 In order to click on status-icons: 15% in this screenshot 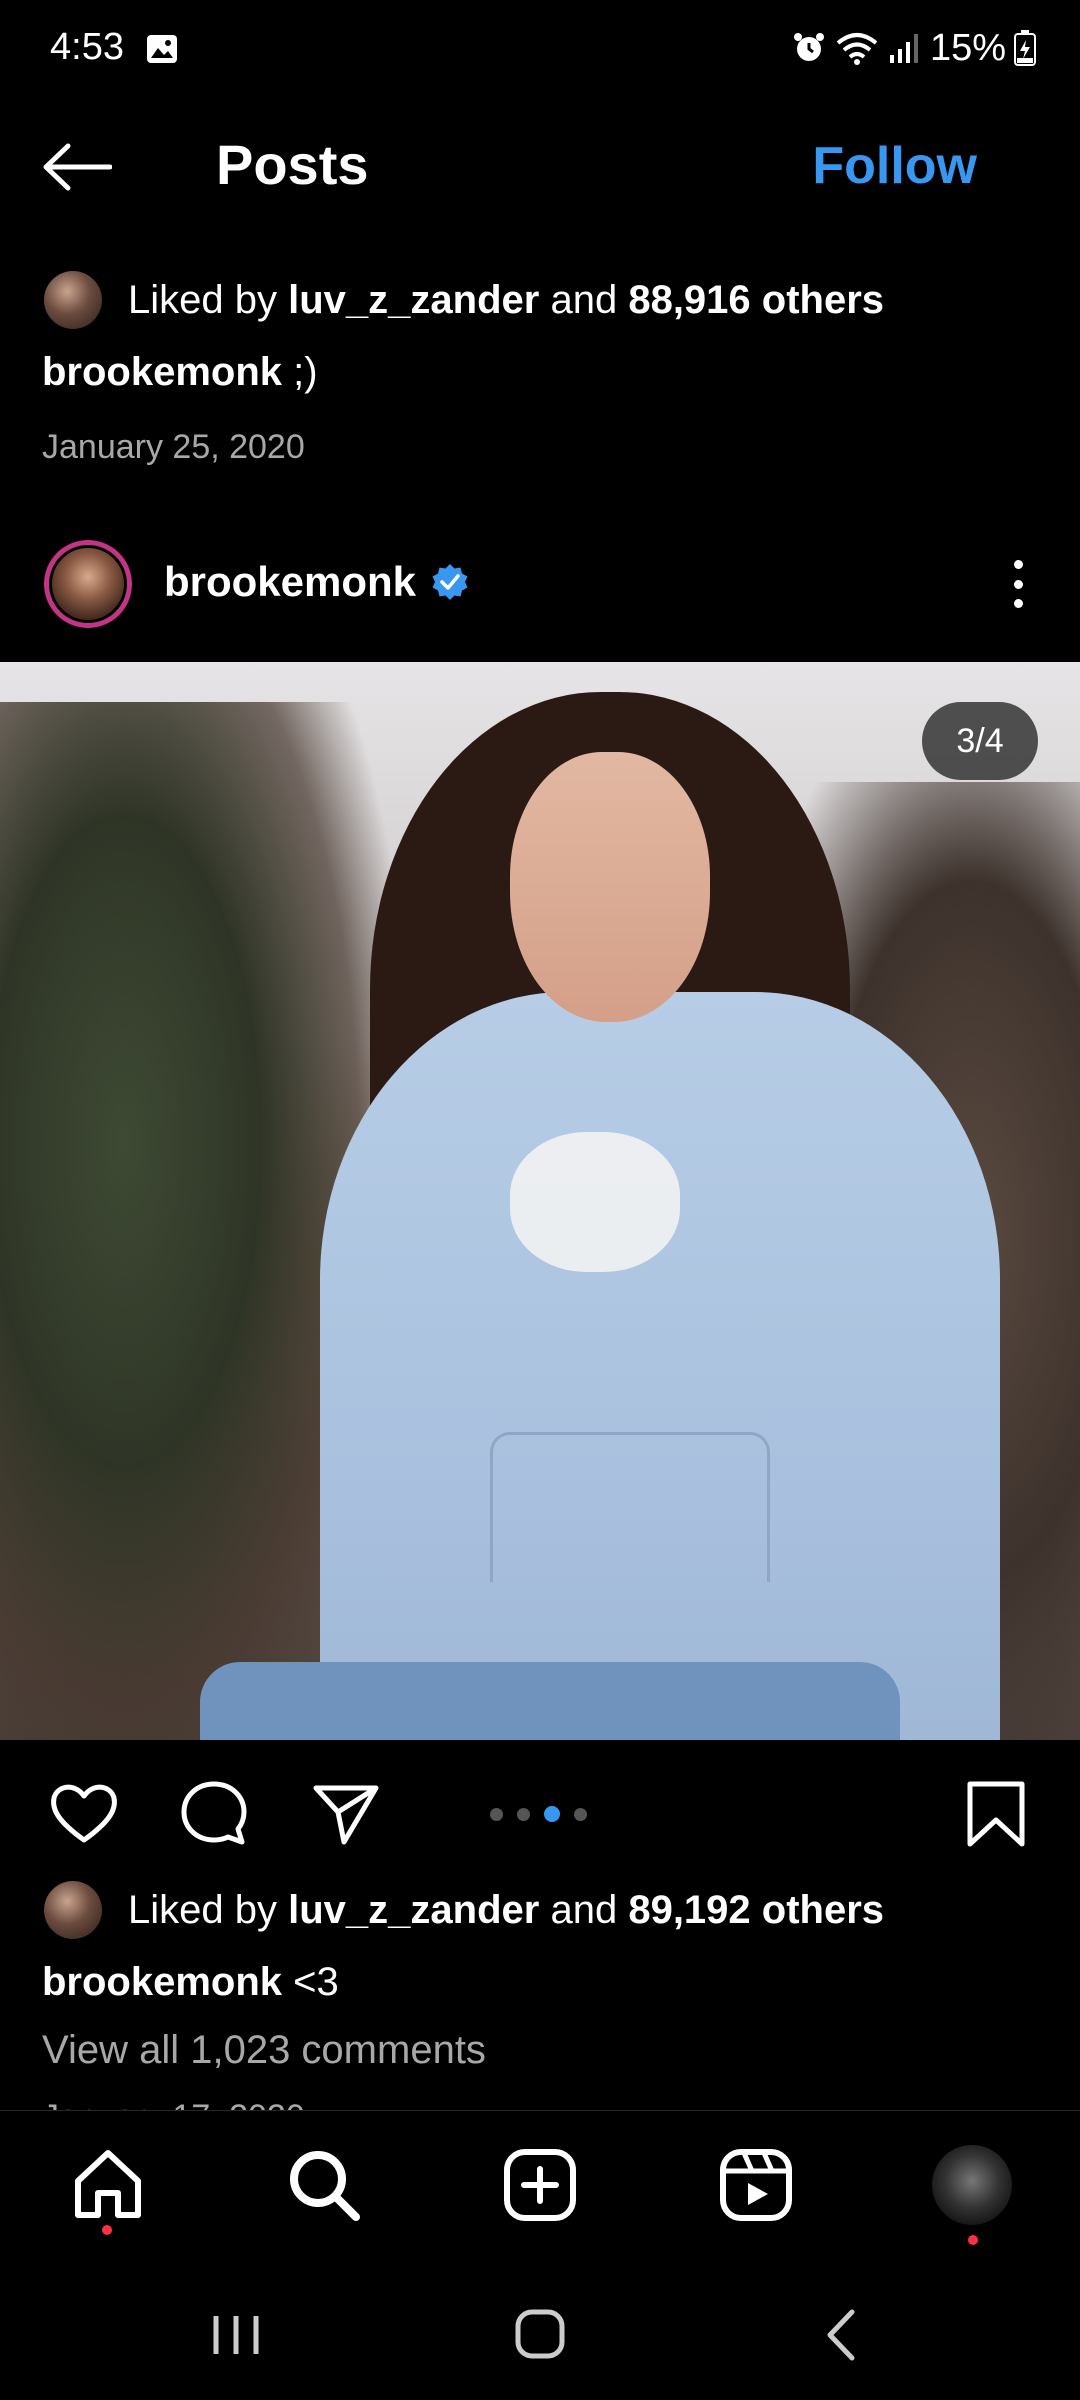, I will do `click(914, 48)`.